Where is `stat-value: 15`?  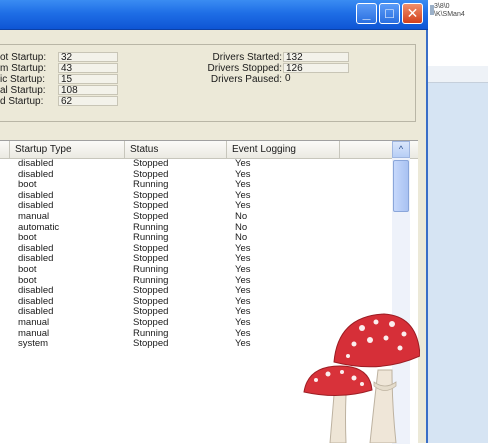 stat-value: 15 is located at coordinates (88, 79).